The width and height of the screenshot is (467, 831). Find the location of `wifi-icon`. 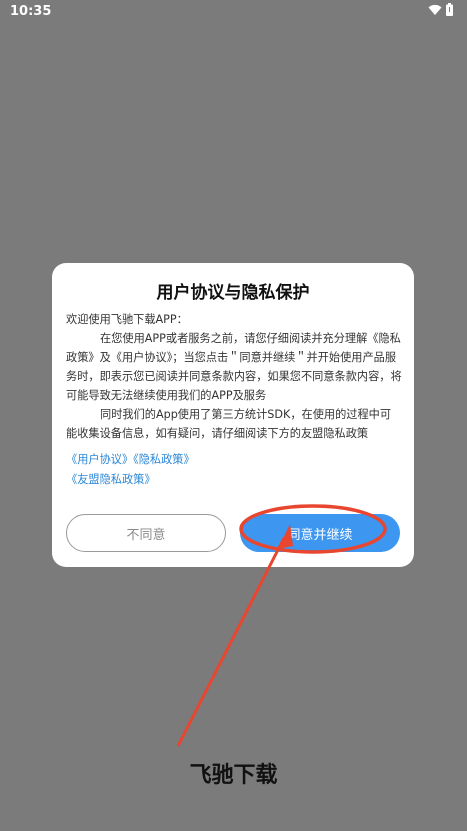

wifi-icon is located at coordinates (435, 9).